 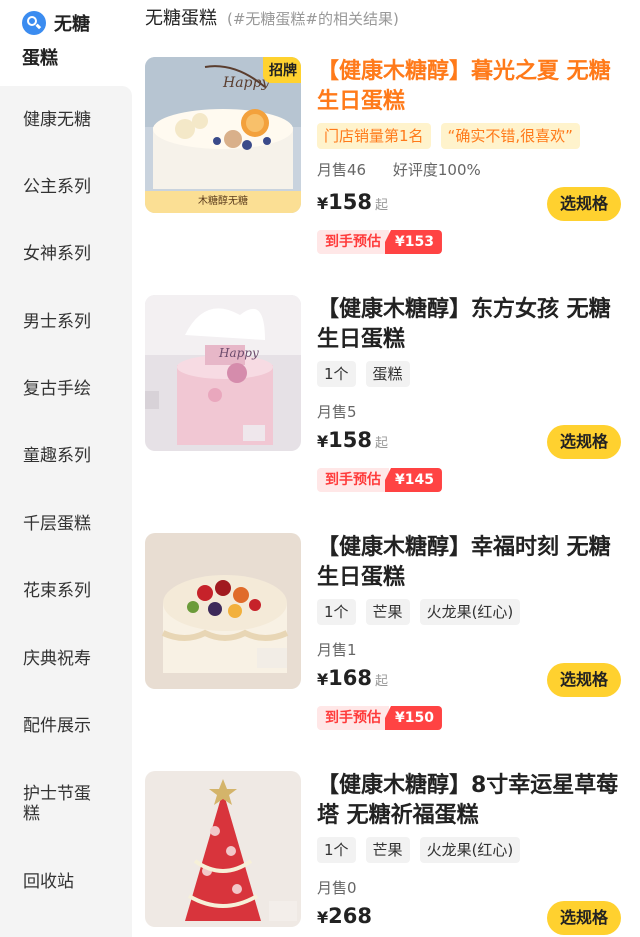 I want to click on sidebar-item: 护士节蛋 糕, so click(x=73, y=804).